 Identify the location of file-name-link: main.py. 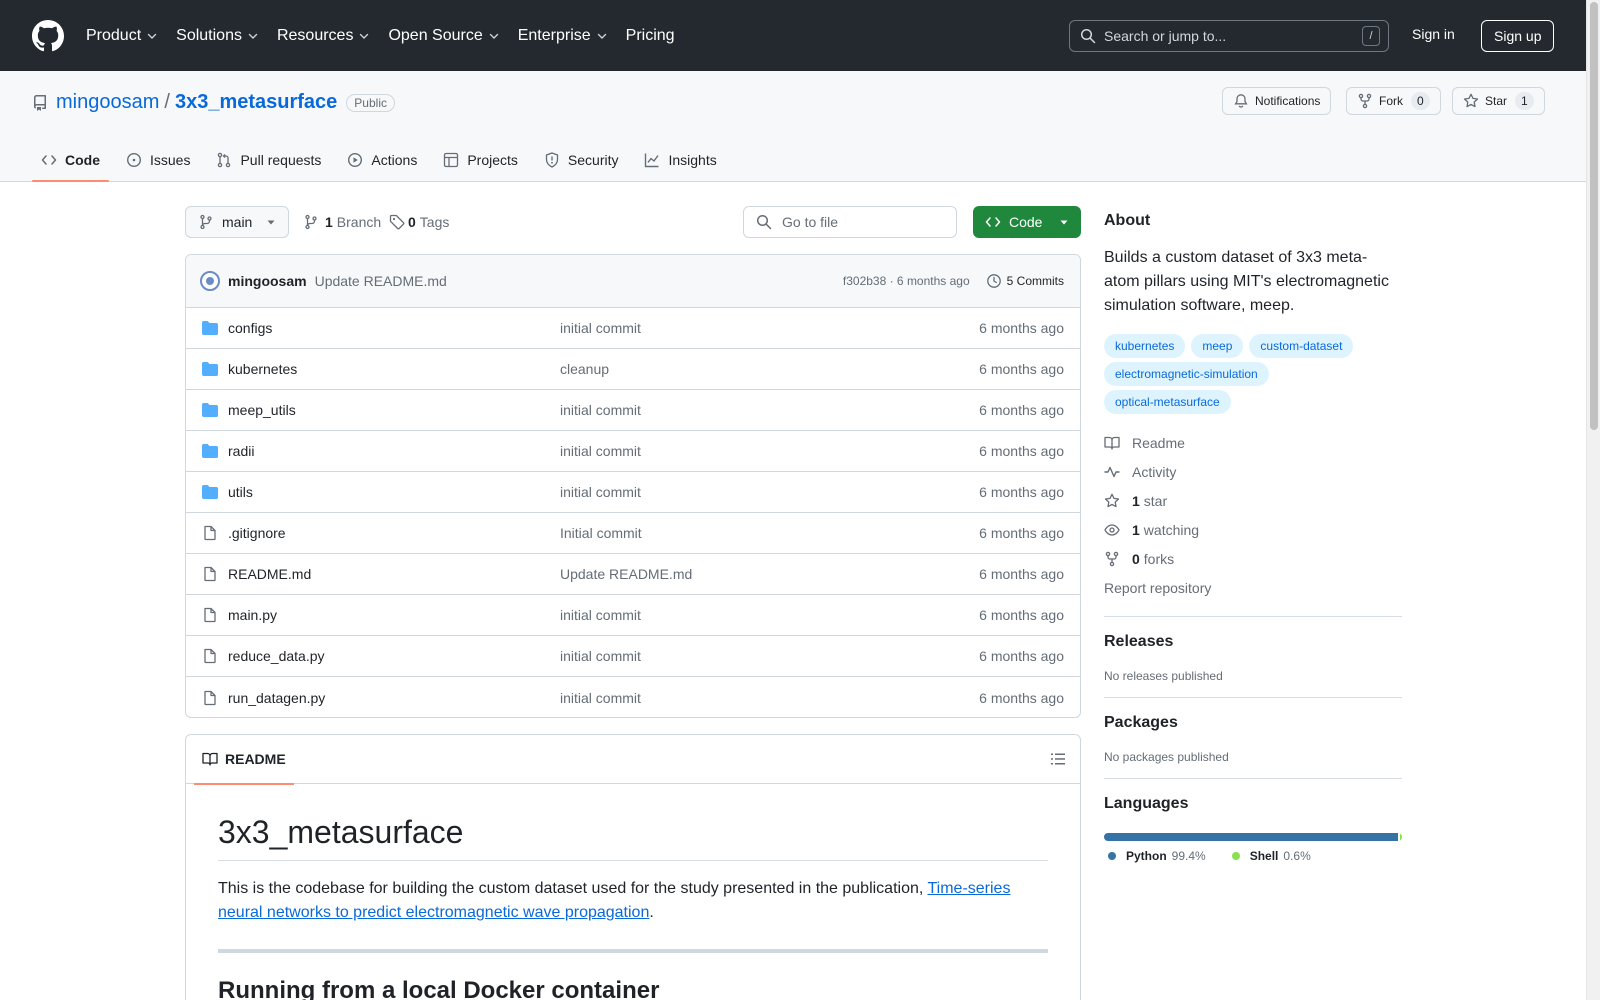
(394, 615).